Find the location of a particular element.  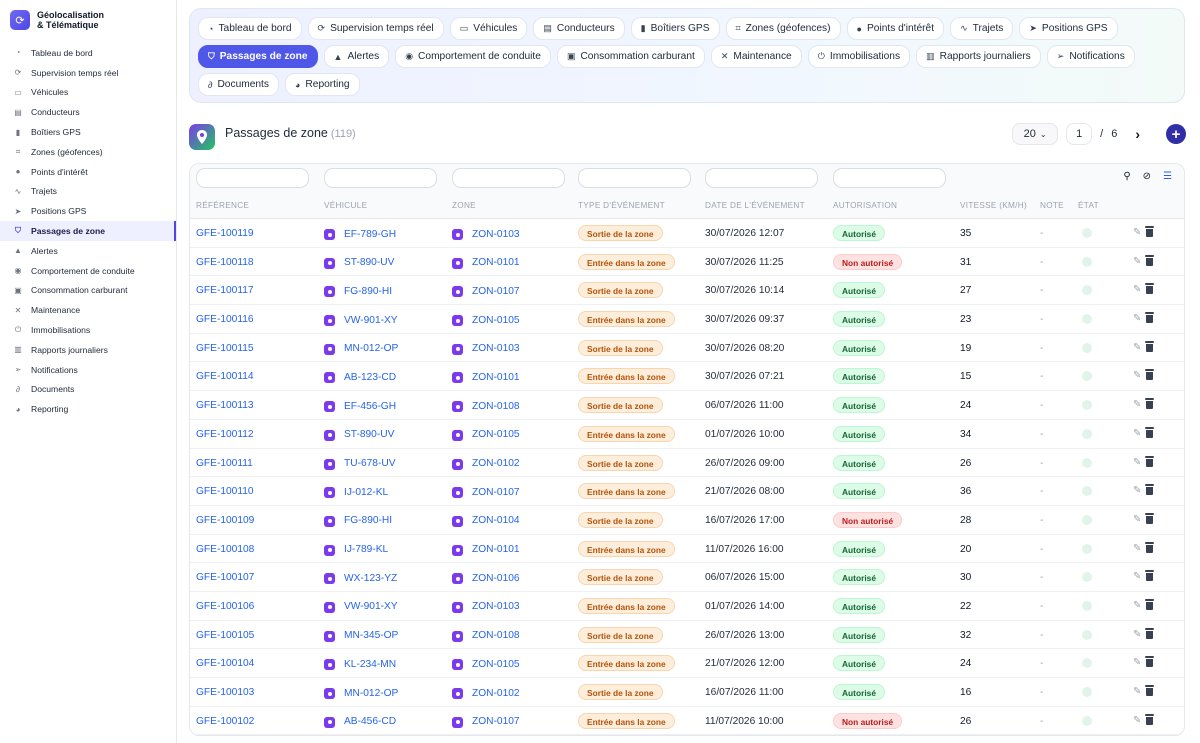

sidebar-item-consommation-carburant: ▣ Consommation carburant is located at coordinates (88, 291).